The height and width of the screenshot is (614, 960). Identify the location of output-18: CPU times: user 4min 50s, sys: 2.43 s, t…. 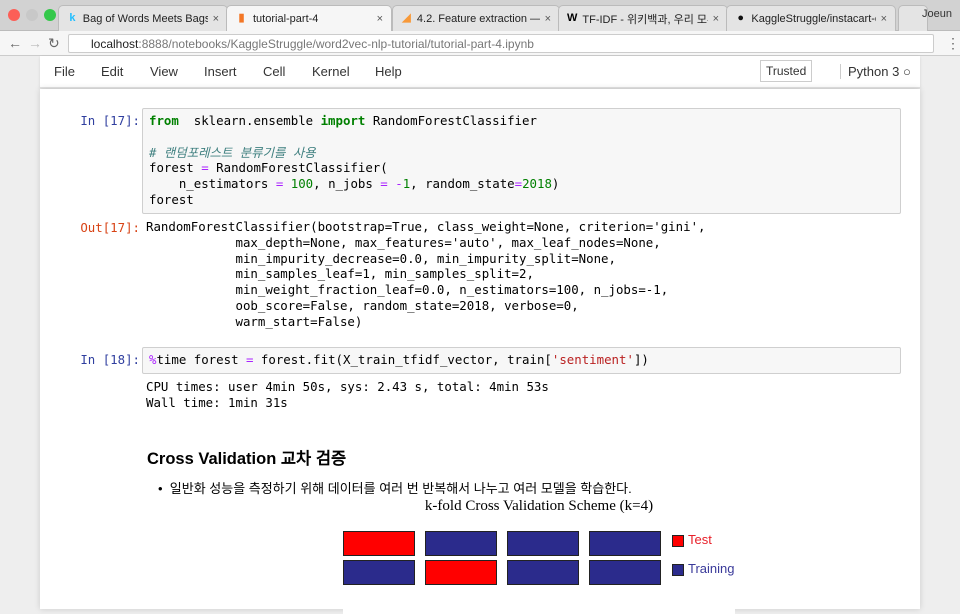
(347, 394).